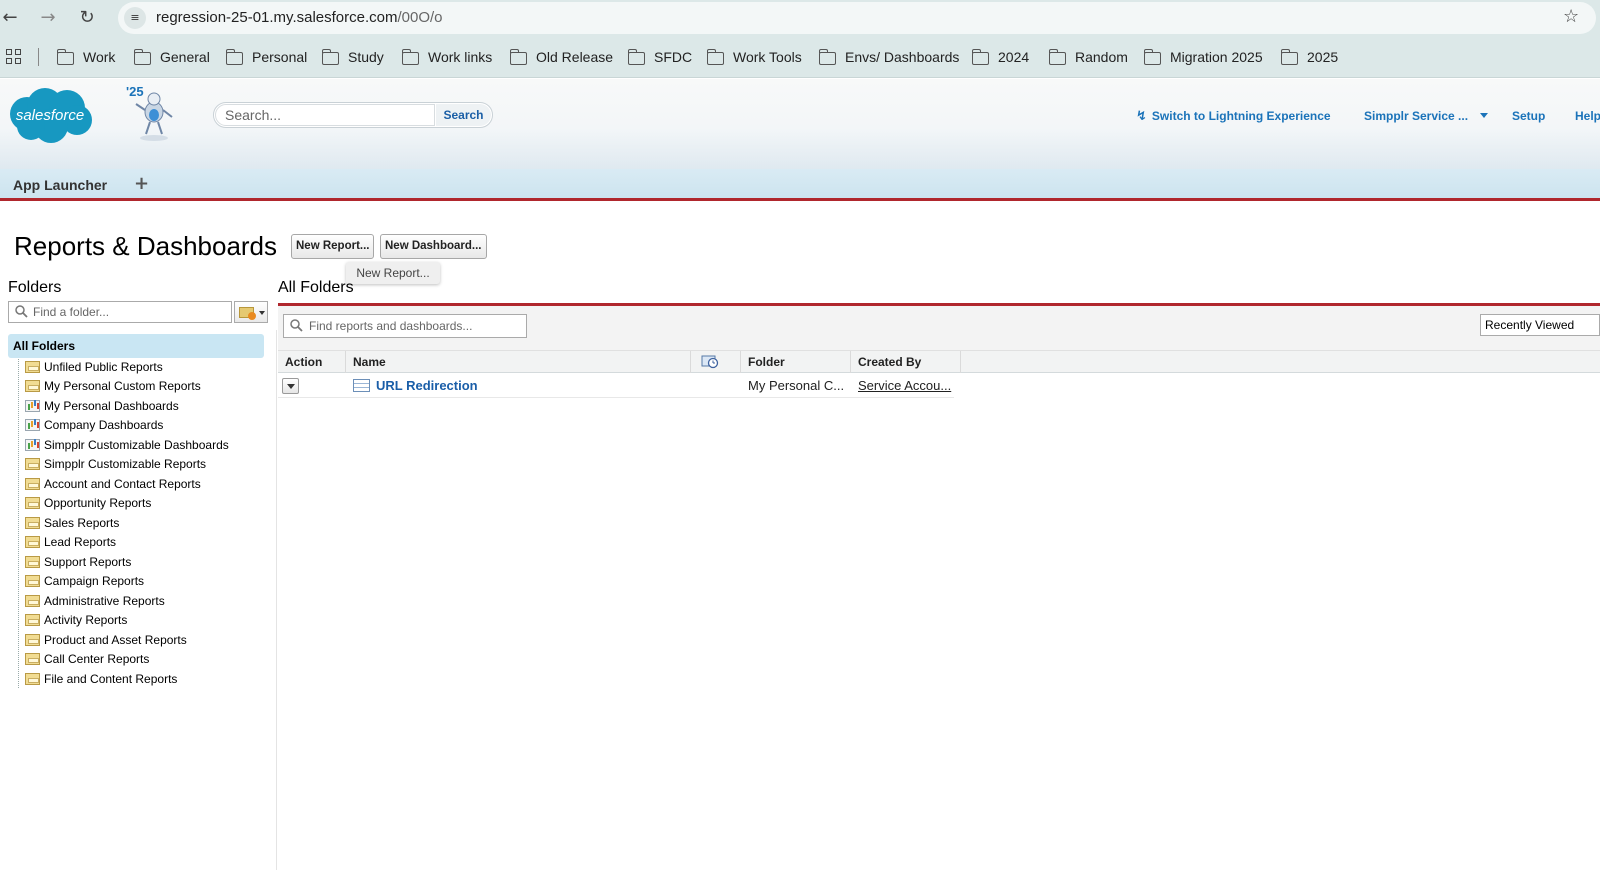 The height and width of the screenshot is (870, 1600). Describe the element at coordinates (94, 425) in the screenshot. I see `folder-item: Company Dashboards` at that location.